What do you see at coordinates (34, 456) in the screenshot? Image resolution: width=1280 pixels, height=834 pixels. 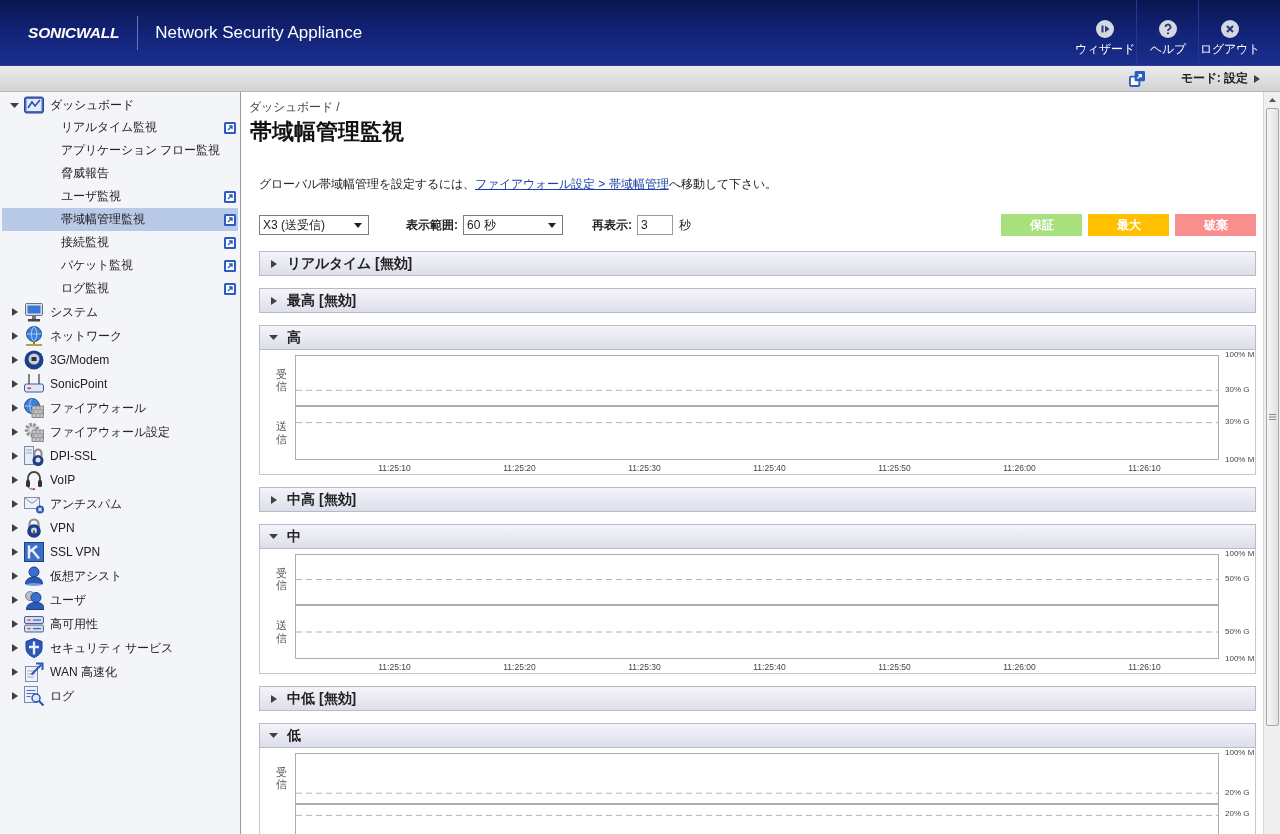 I see `lock-document-icon` at bounding box center [34, 456].